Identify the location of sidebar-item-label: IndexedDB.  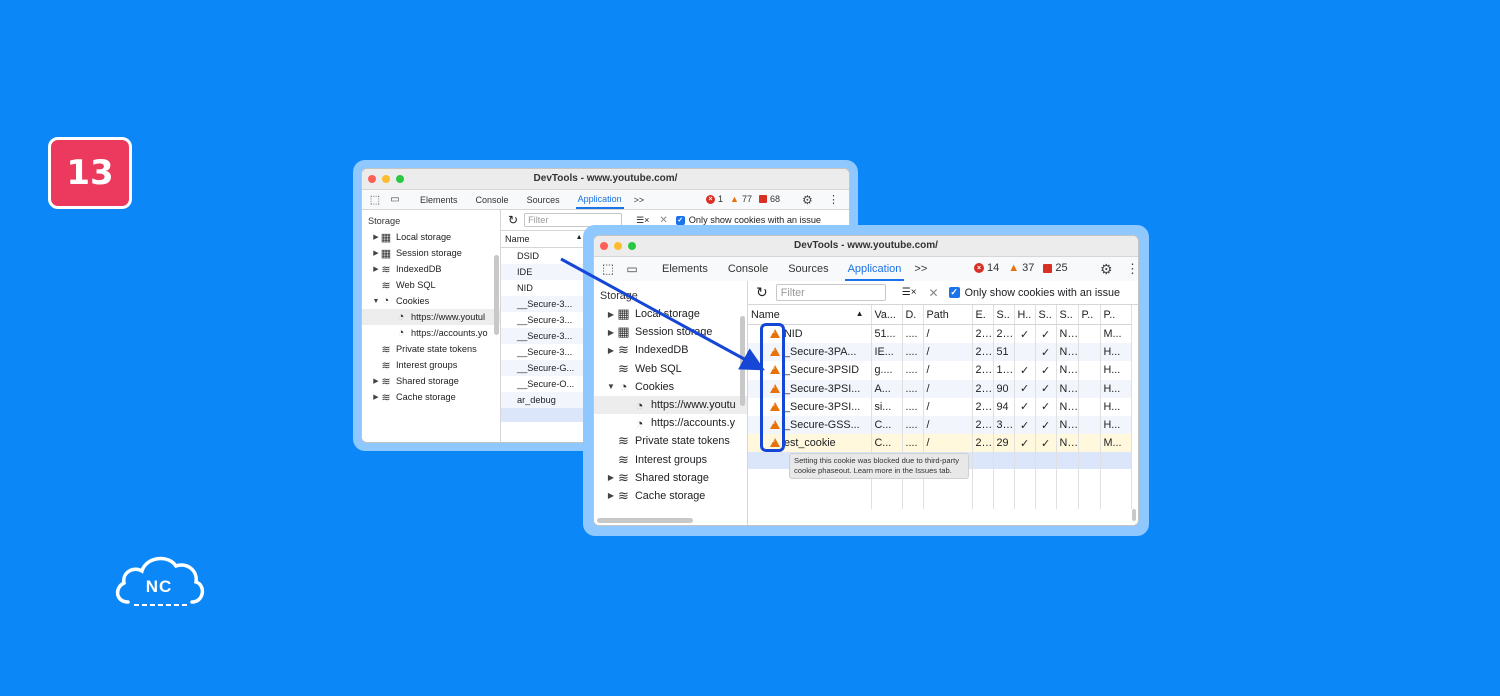
(662, 350).